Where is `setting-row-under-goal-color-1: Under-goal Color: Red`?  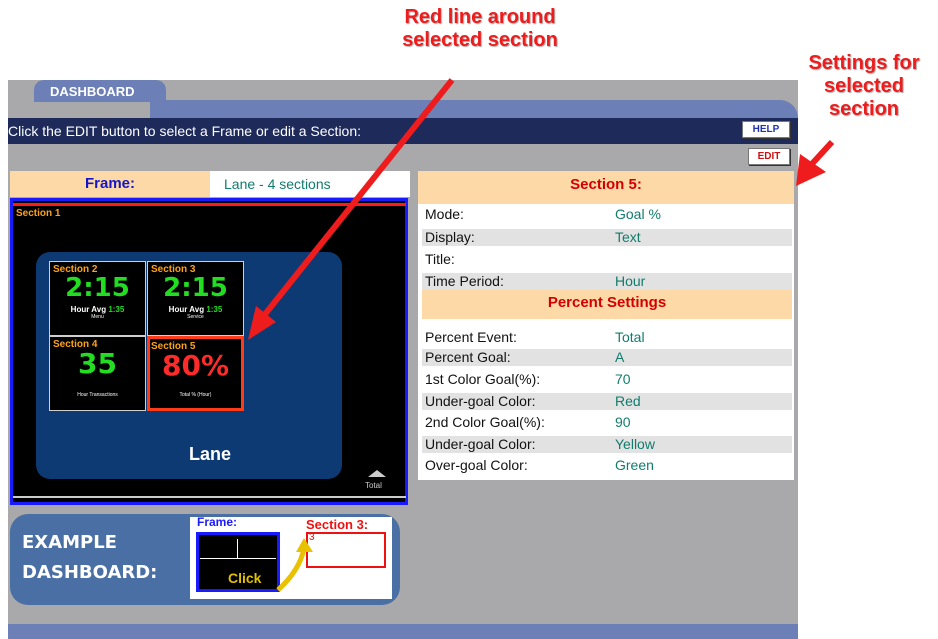 setting-row-under-goal-color-1: Under-goal Color: Red is located at coordinates (607, 401).